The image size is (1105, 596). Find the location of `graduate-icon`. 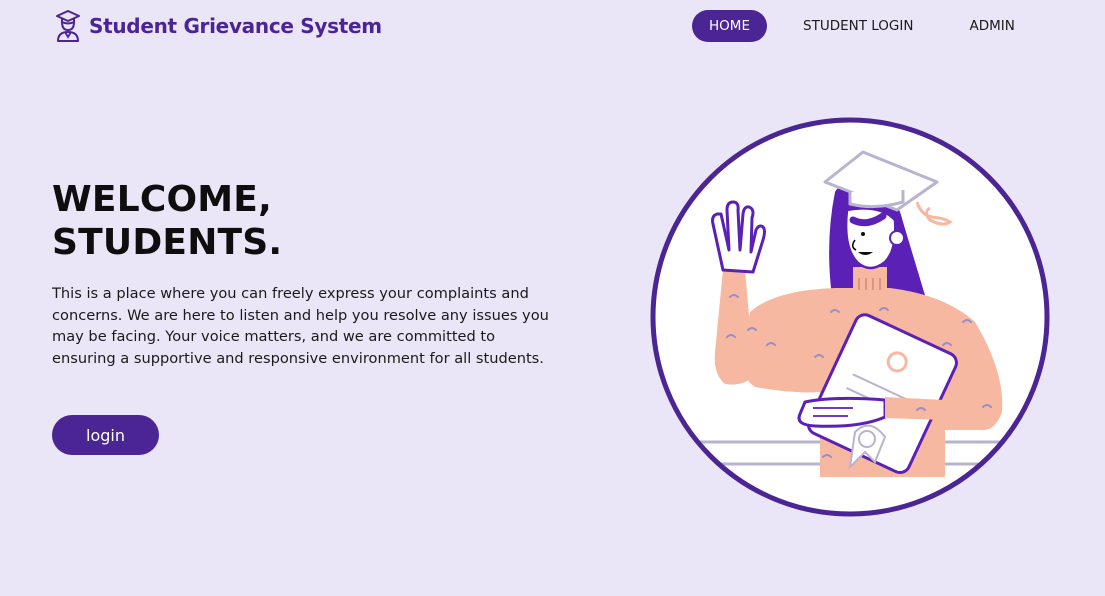

graduate-icon is located at coordinates (68, 26).